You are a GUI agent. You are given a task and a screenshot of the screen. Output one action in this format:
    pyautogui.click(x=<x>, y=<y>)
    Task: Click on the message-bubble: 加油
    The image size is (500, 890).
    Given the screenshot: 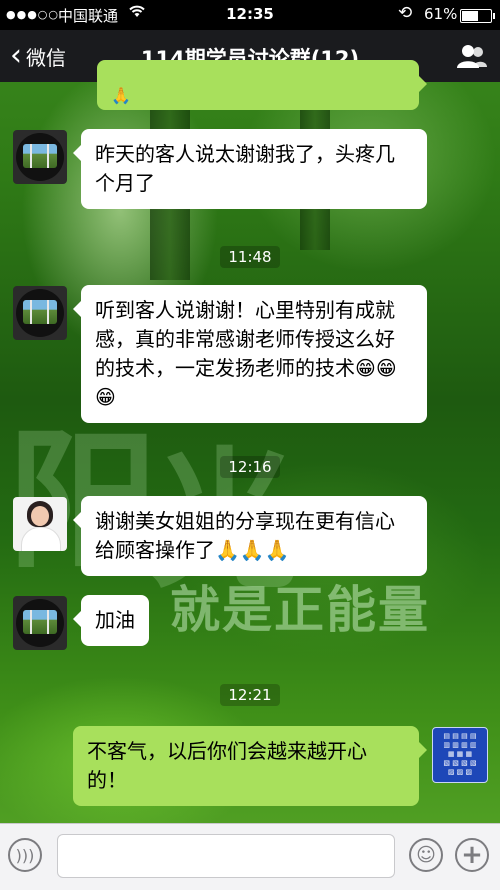 What is the action you would take?
    pyautogui.click(x=111, y=620)
    